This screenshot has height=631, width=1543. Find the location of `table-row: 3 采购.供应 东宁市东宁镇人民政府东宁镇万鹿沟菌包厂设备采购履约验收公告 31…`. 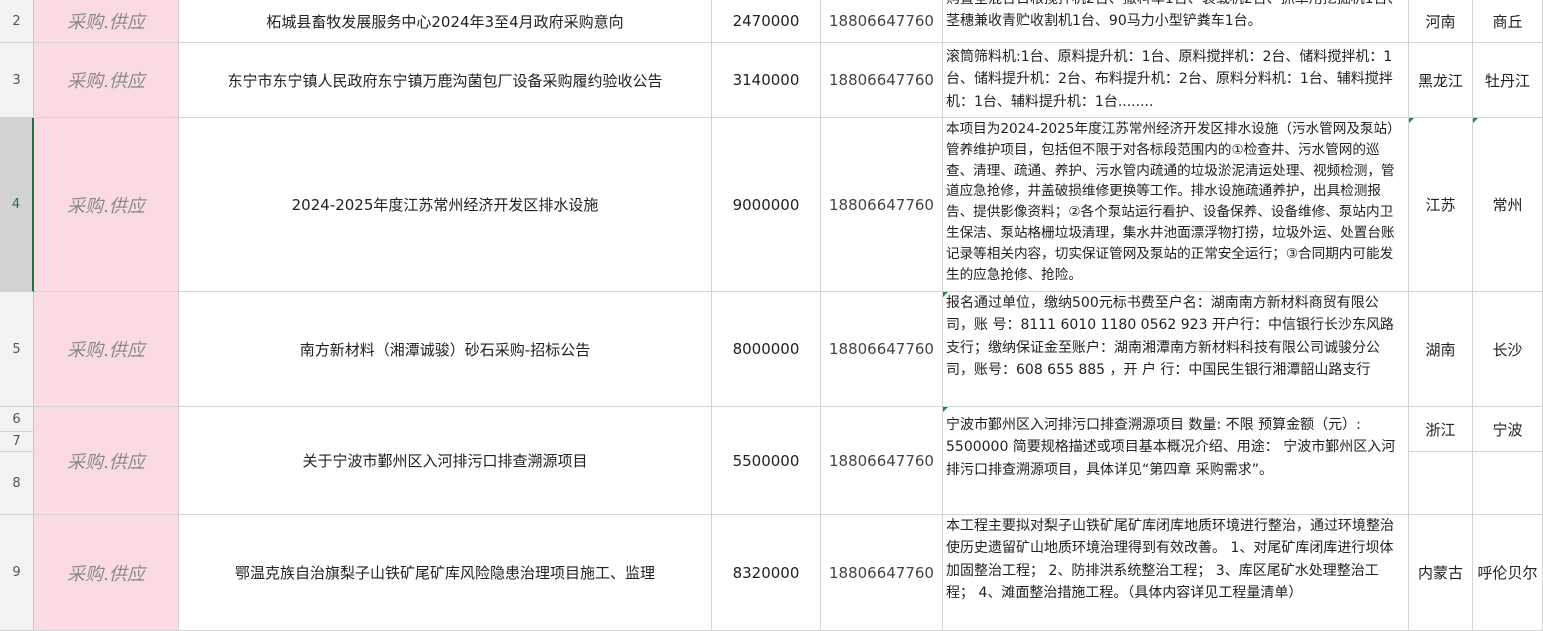

table-row: 3 采购.供应 东宁市东宁镇人民政府东宁镇万鹿沟菌包厂设备采购履约验收公告 31… is located at coordinates (771, 80).